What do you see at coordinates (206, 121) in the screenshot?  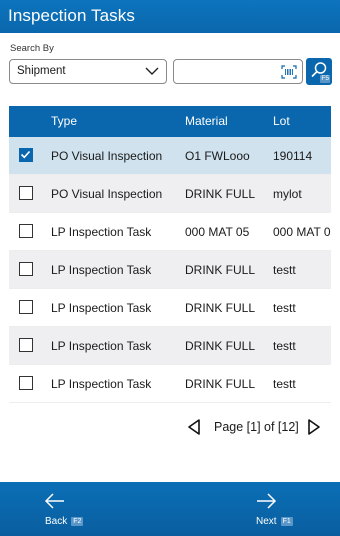 I see `column-header-material: Material` at bounding box center [206, 121].